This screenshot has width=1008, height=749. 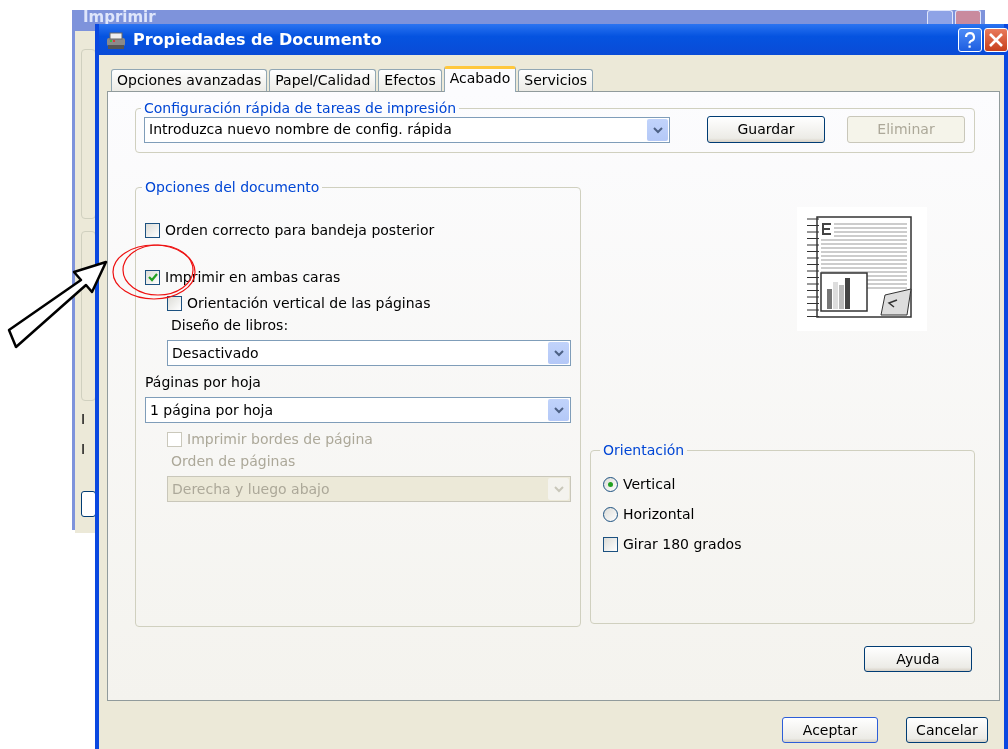 What do you see at coordinates (766, 129) in the screenshot?
I see `button: Guardar` at bounding box center [766, 129].